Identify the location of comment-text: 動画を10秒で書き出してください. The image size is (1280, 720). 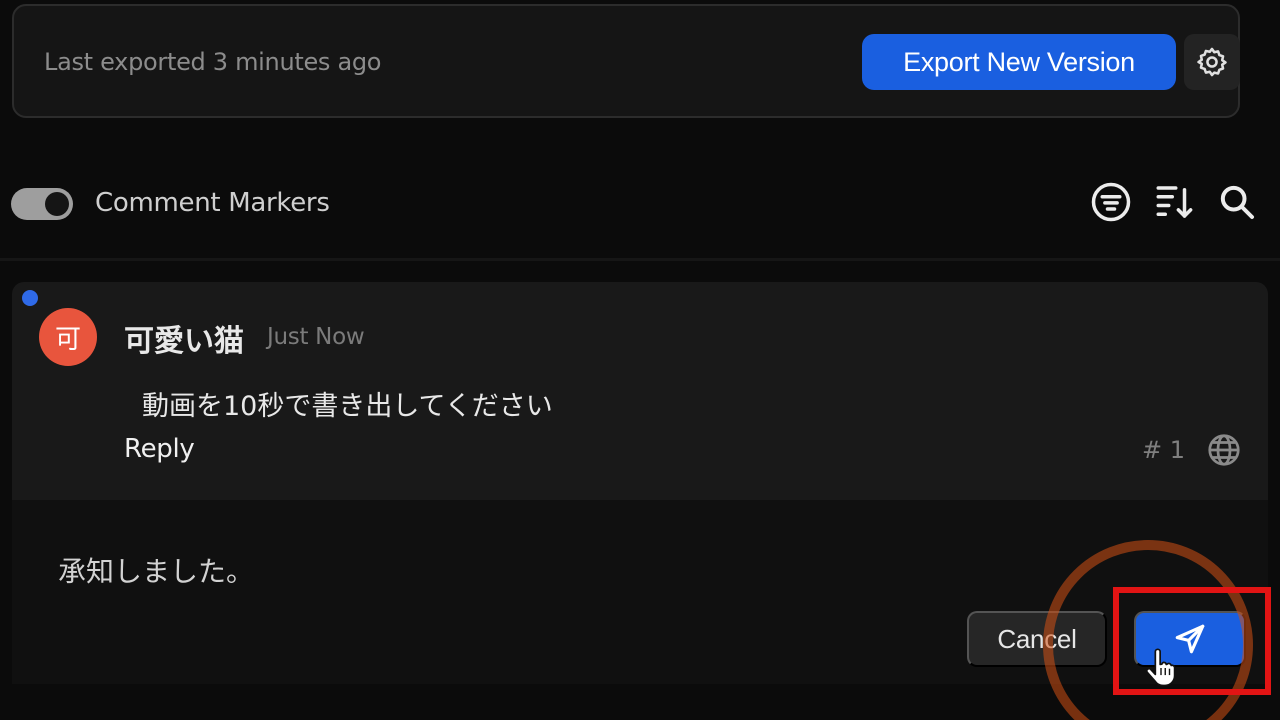
(347, 406).